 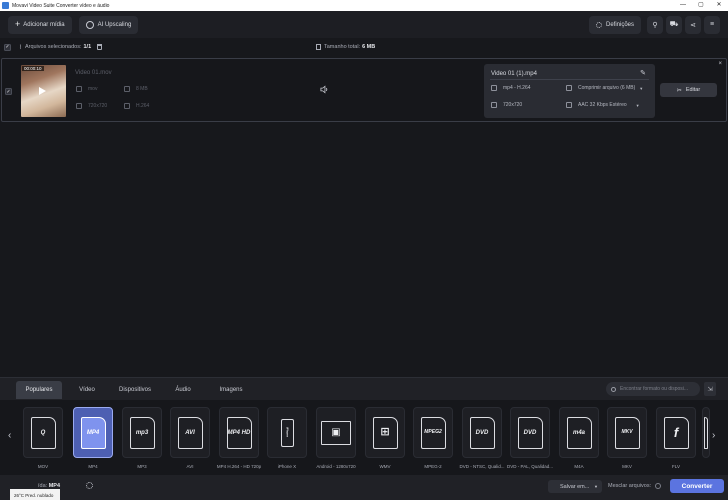 I want to click on format-flv: f FLV, so click(x=676, y=438).